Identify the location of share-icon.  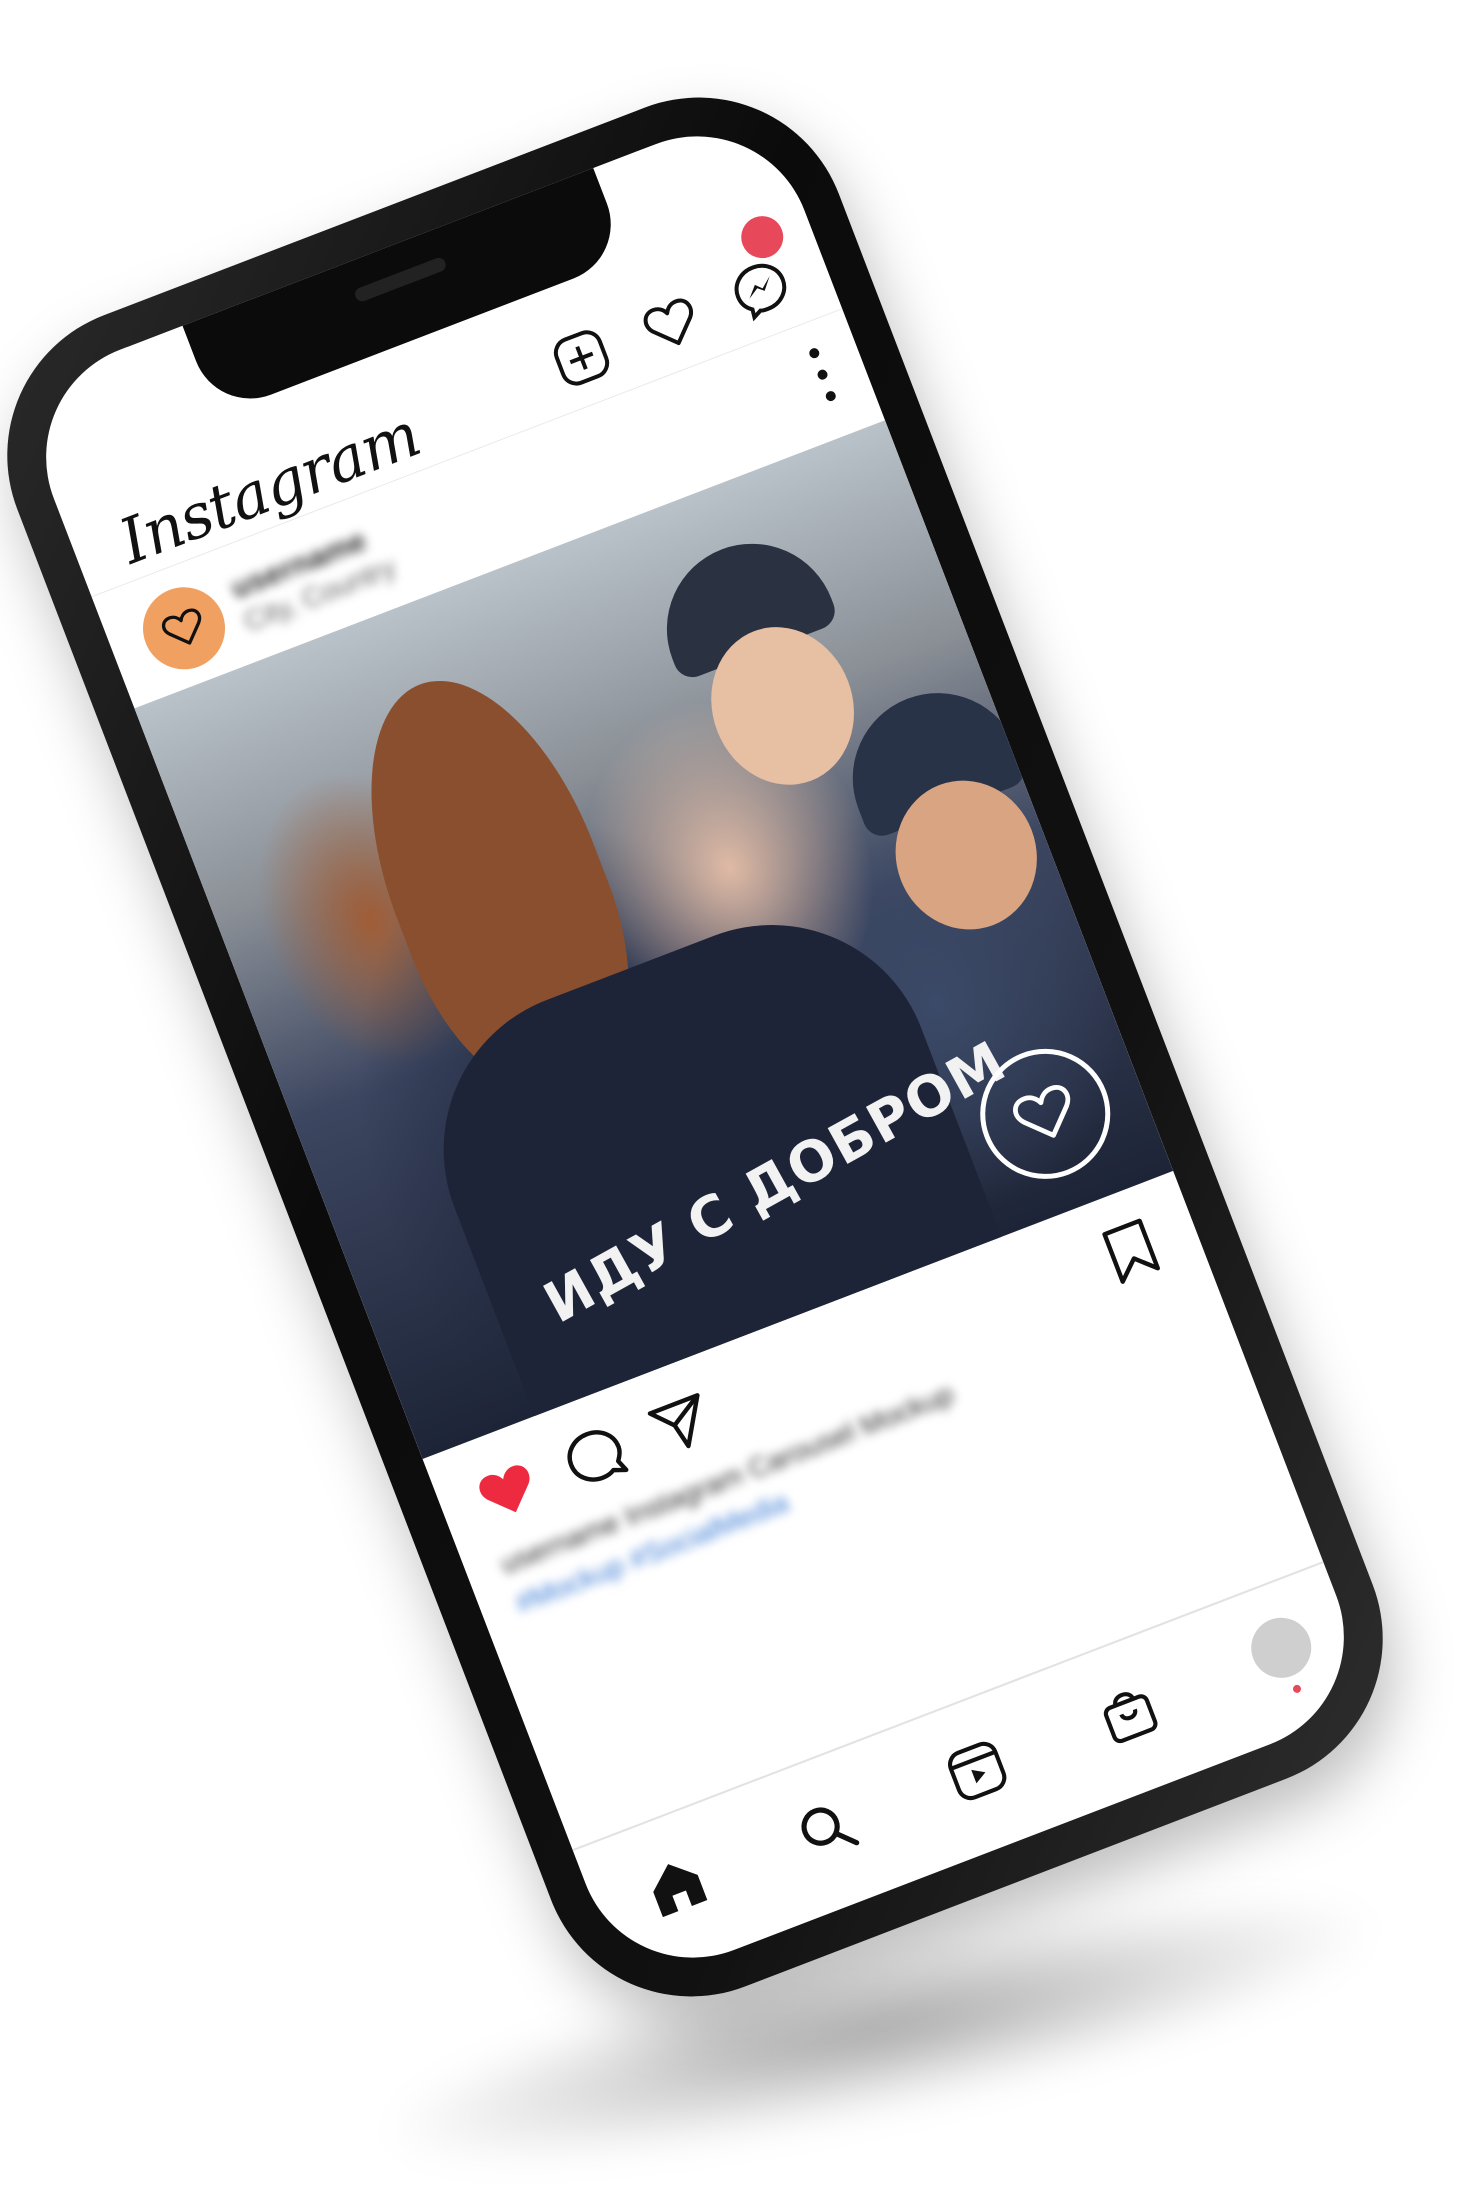
(681, 1424).